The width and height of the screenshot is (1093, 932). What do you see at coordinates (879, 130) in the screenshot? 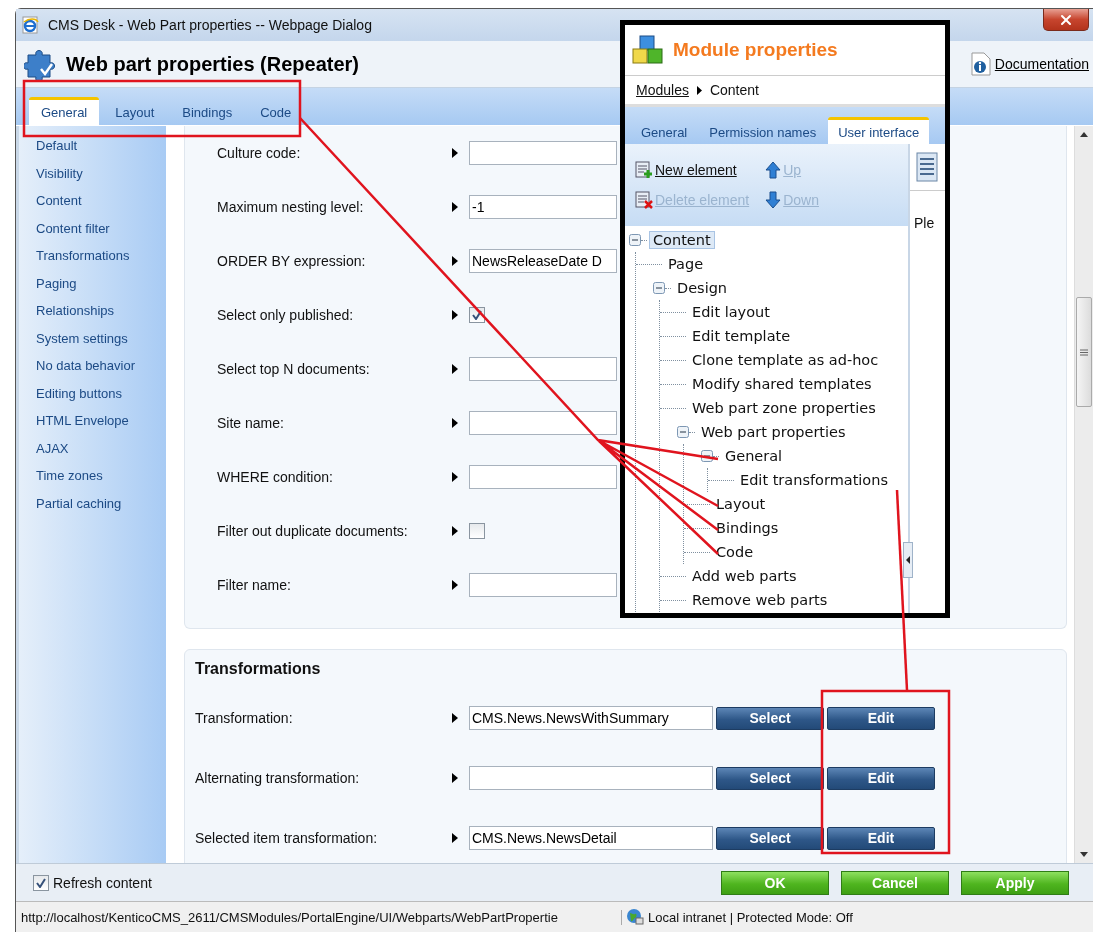
I see `tab: User interface` at bounding box center [879, 130].